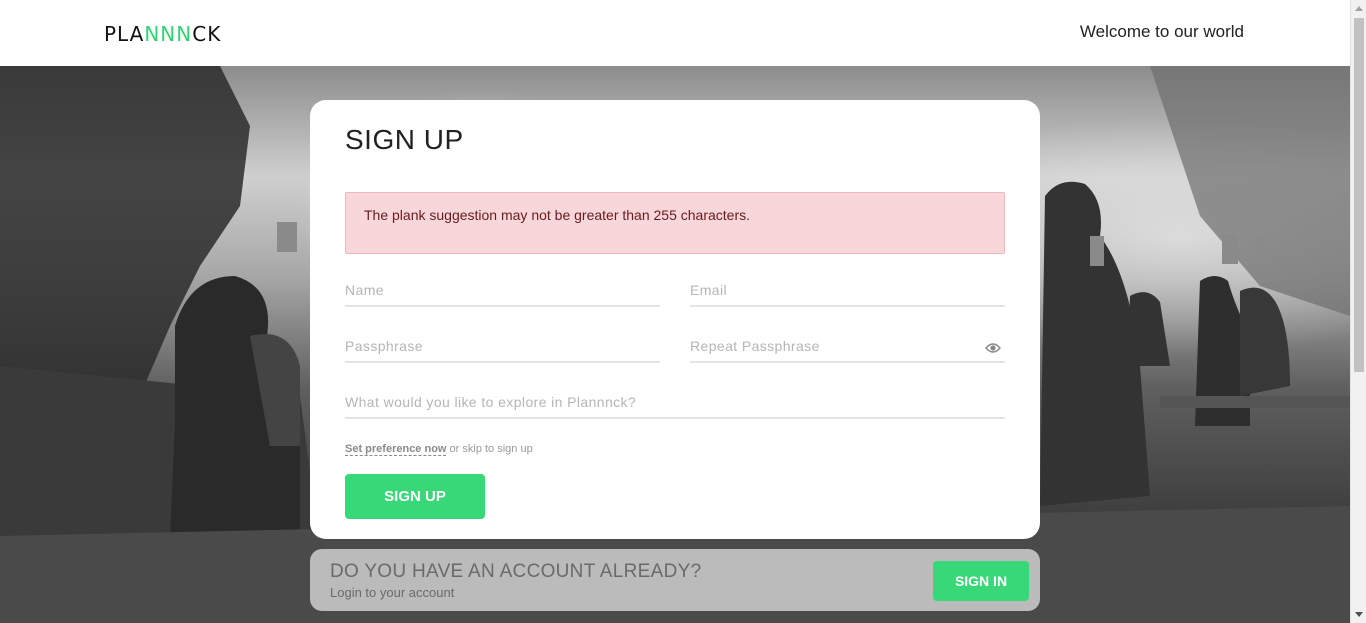 Image resolution: width=1366 pixels, height=623 pixels. I want to click on scroll-up-arrow-icon, so click(1359, 8).